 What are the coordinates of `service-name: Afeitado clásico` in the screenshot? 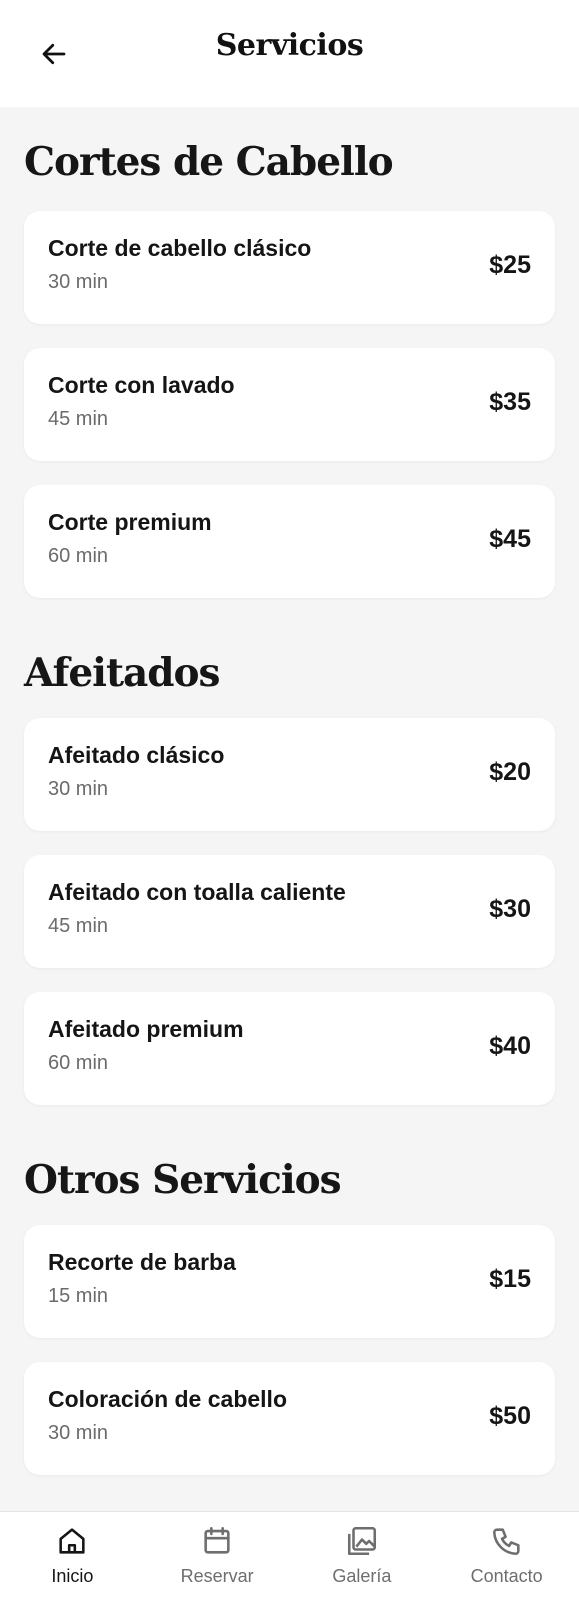 It's located at (136, 755).